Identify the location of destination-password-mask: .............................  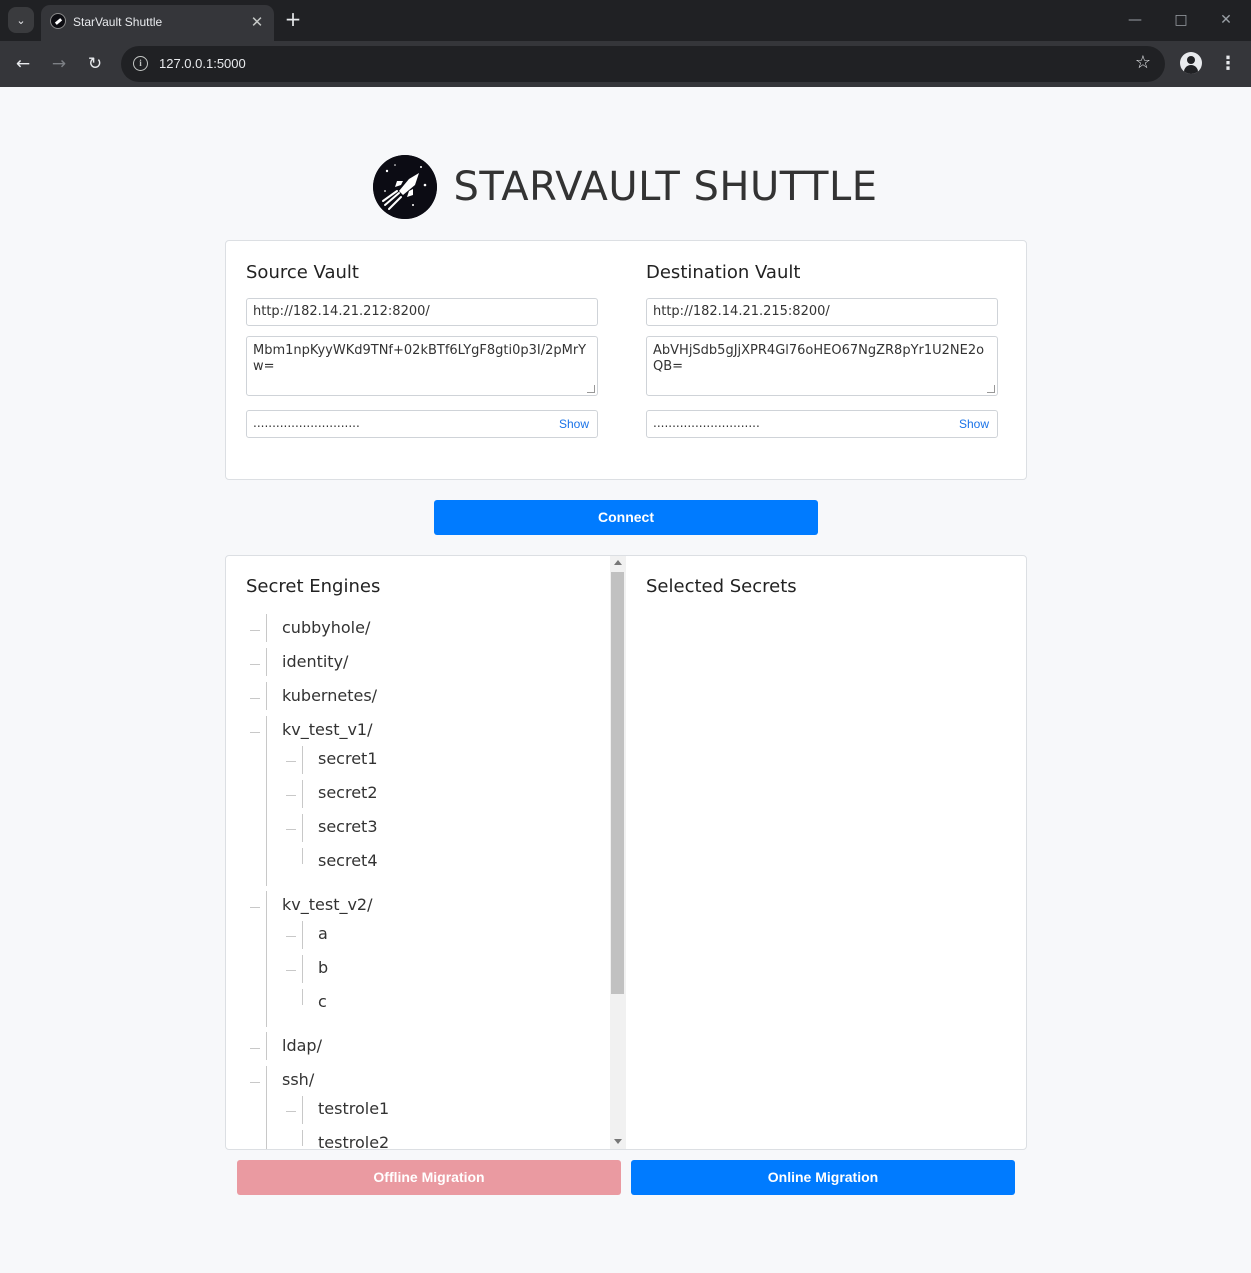
(706, 423).